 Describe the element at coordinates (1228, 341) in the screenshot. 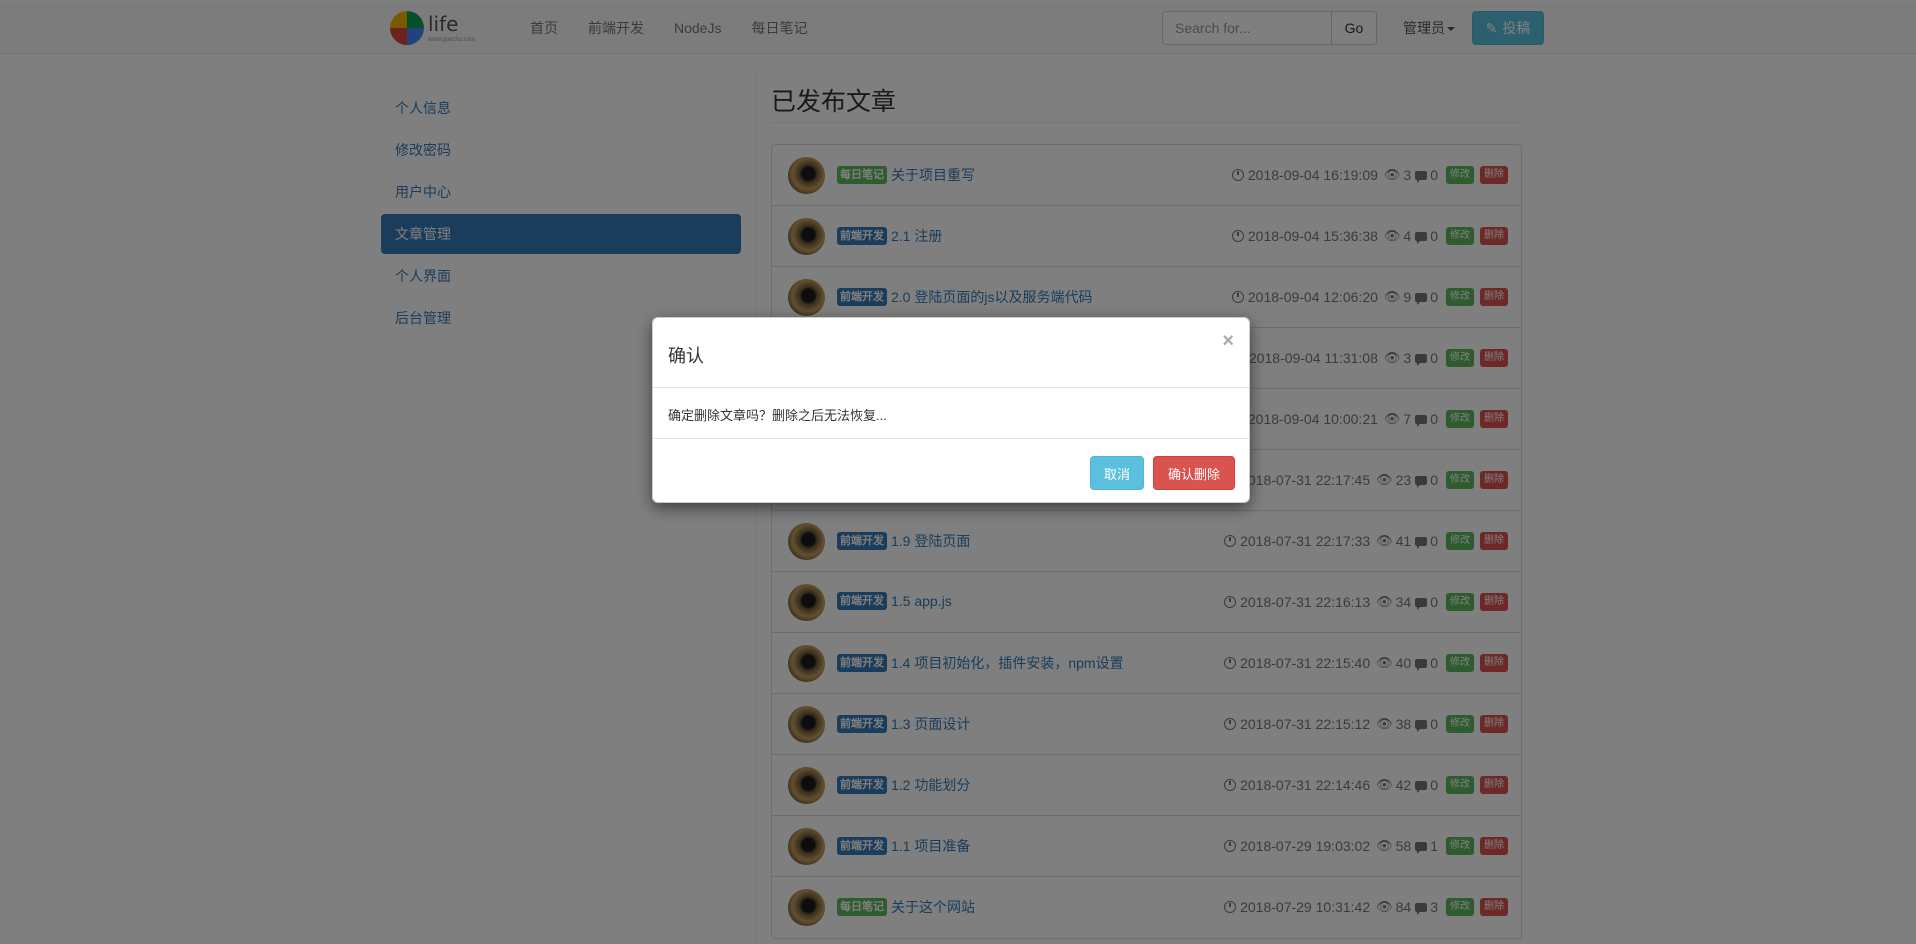

I see `close-icon: ×` at that location.